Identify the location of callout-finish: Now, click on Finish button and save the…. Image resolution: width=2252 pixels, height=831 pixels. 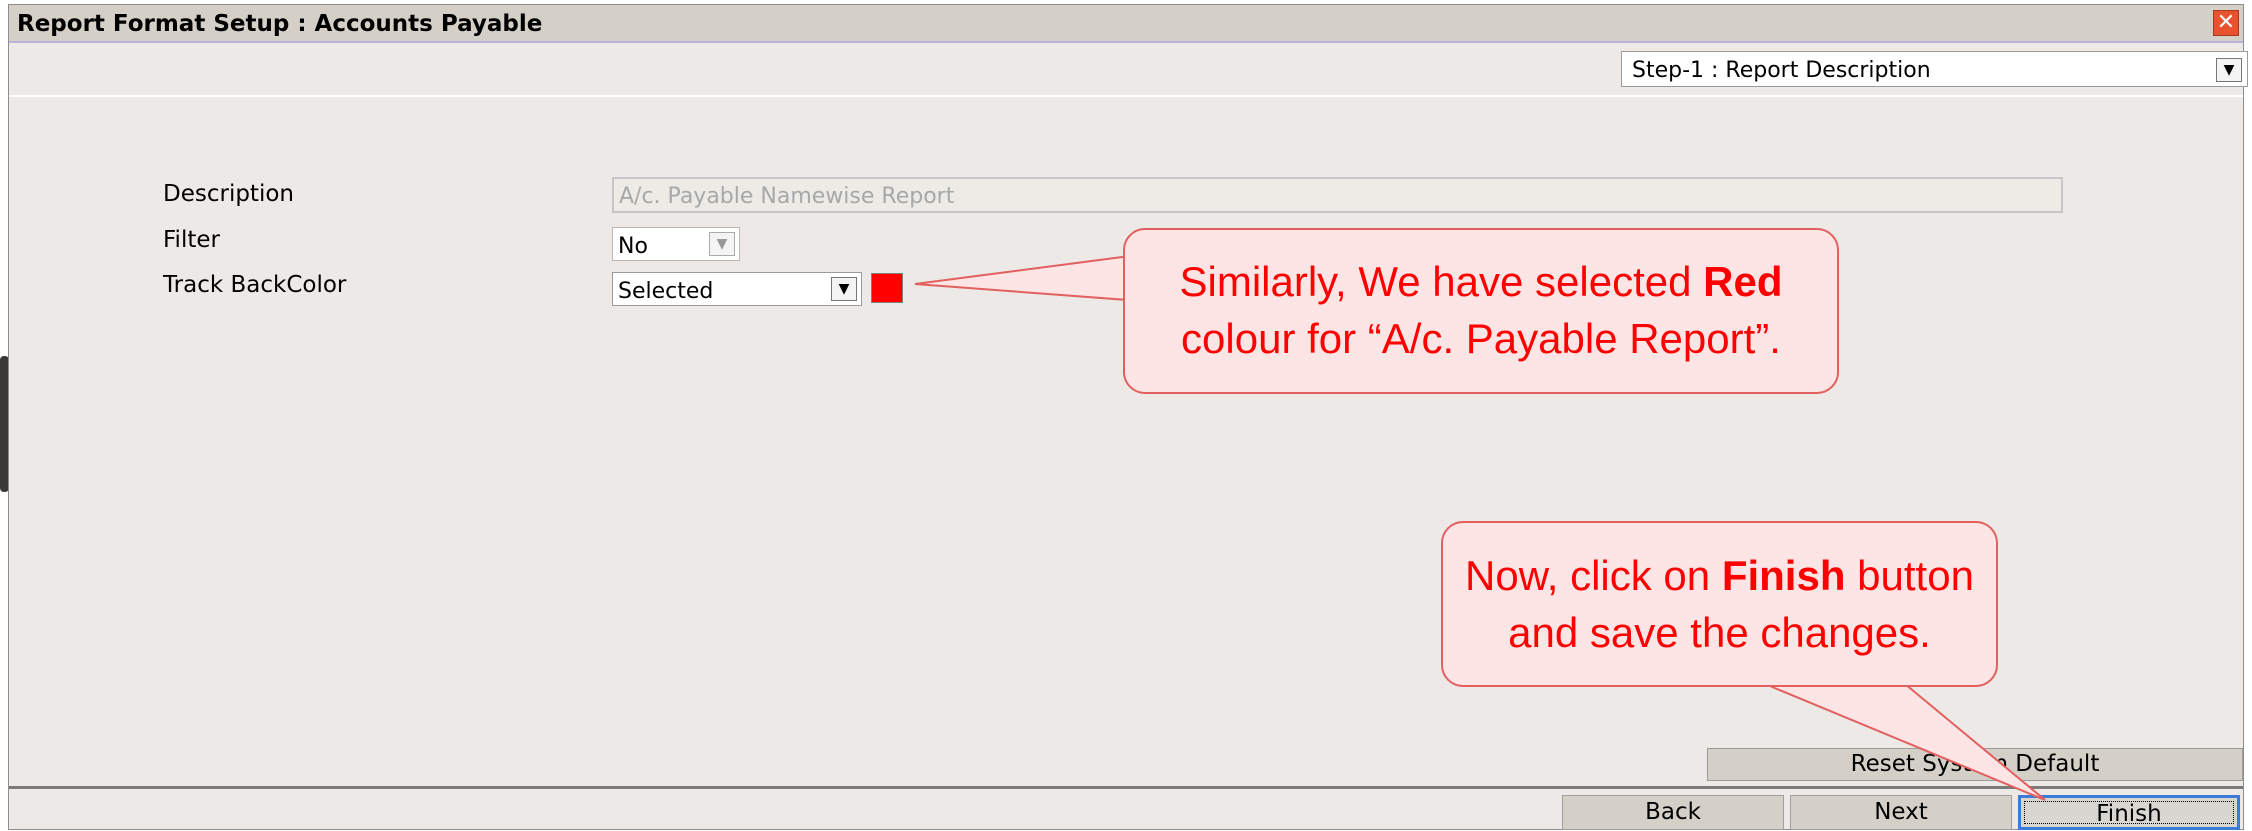
(1719, 604).